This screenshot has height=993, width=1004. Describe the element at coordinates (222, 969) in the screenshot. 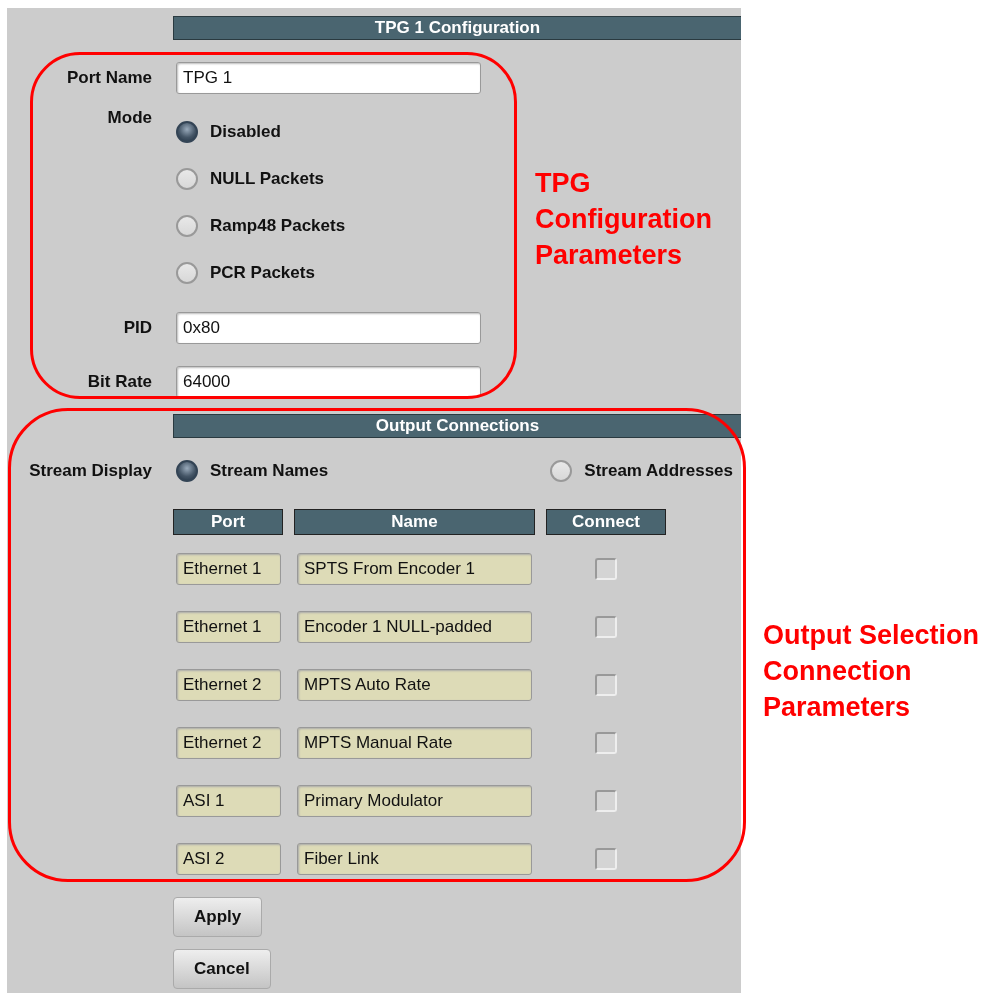

I see `action-button: Cancel` at that location.